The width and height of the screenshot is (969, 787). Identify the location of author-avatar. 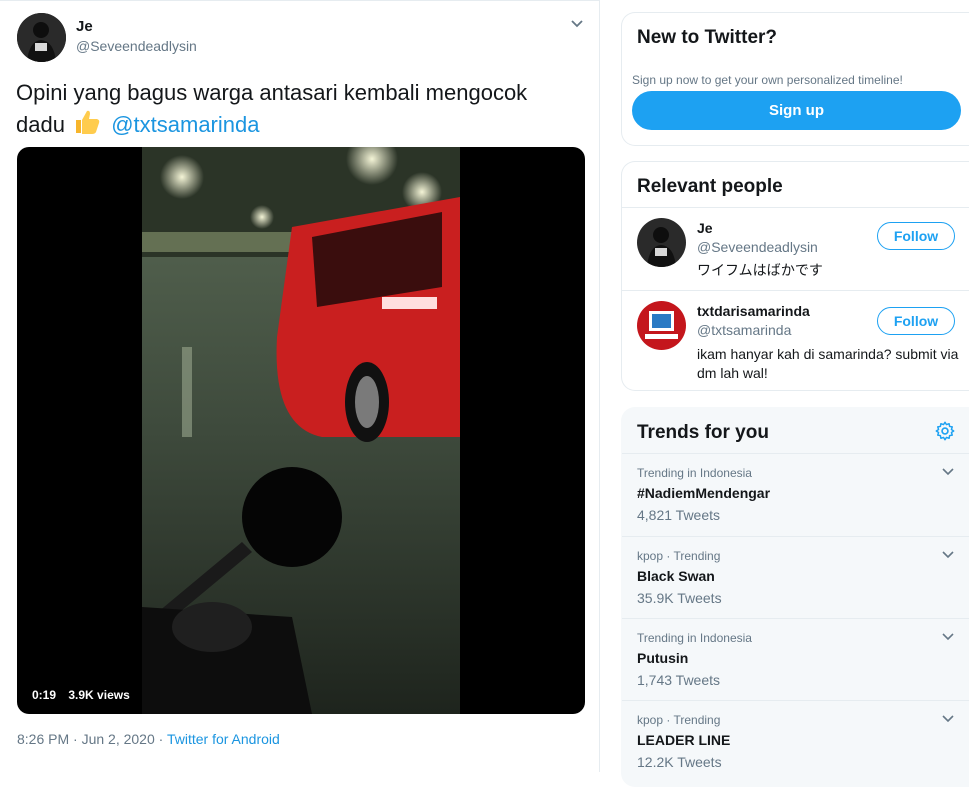
(41, 37).